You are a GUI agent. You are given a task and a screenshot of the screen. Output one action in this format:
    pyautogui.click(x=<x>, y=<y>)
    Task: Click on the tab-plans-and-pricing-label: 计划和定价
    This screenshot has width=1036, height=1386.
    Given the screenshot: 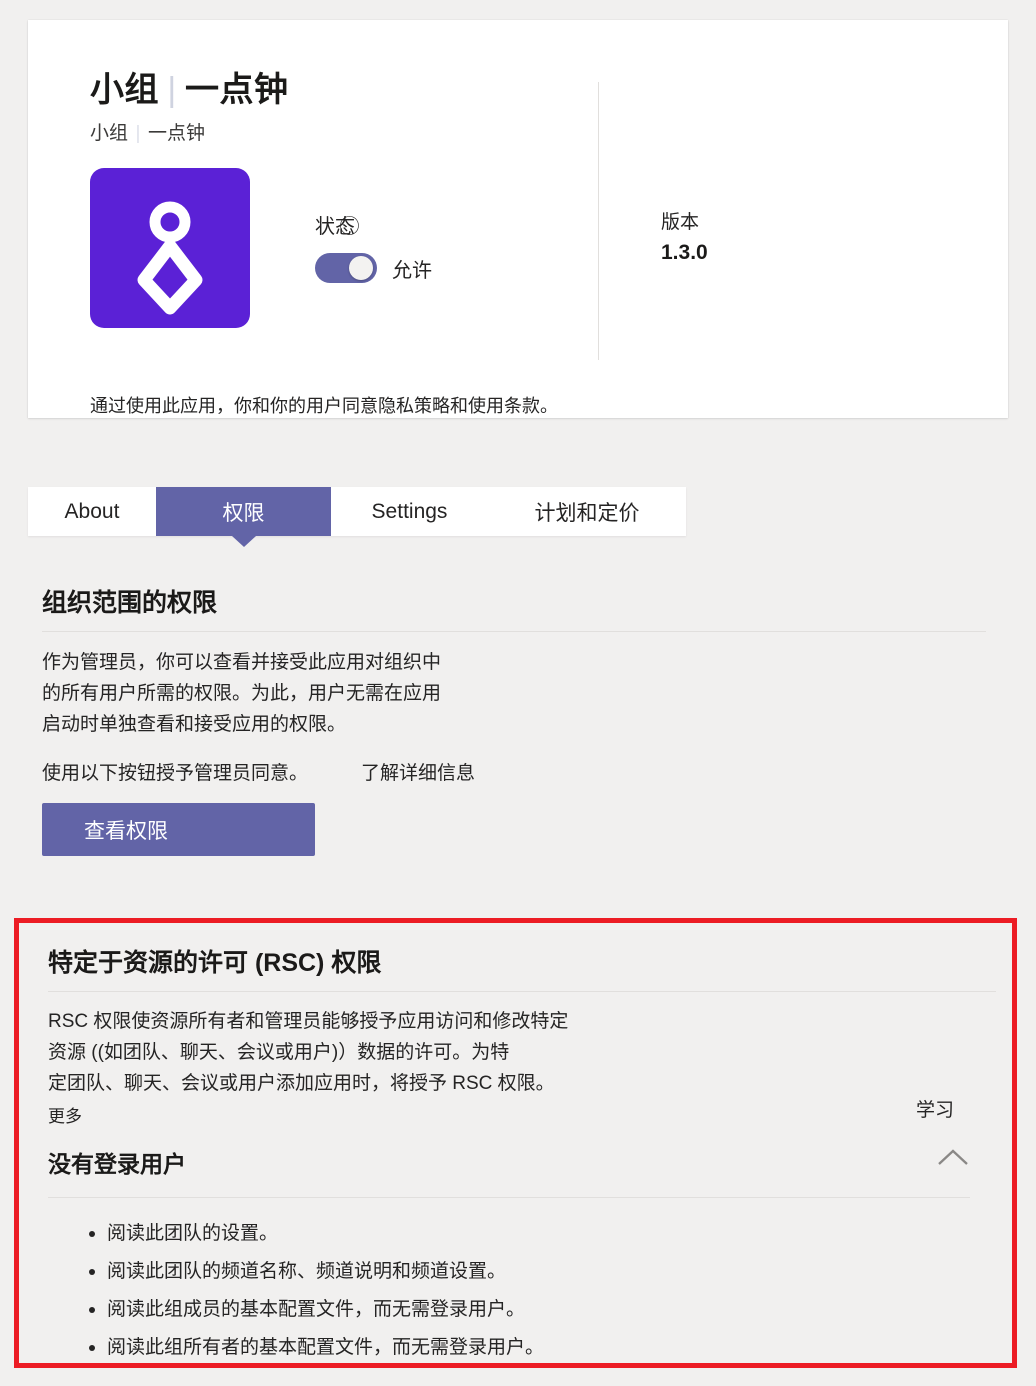 What is the action you would take?
    pyautogui.click(x=587, y=513)
    